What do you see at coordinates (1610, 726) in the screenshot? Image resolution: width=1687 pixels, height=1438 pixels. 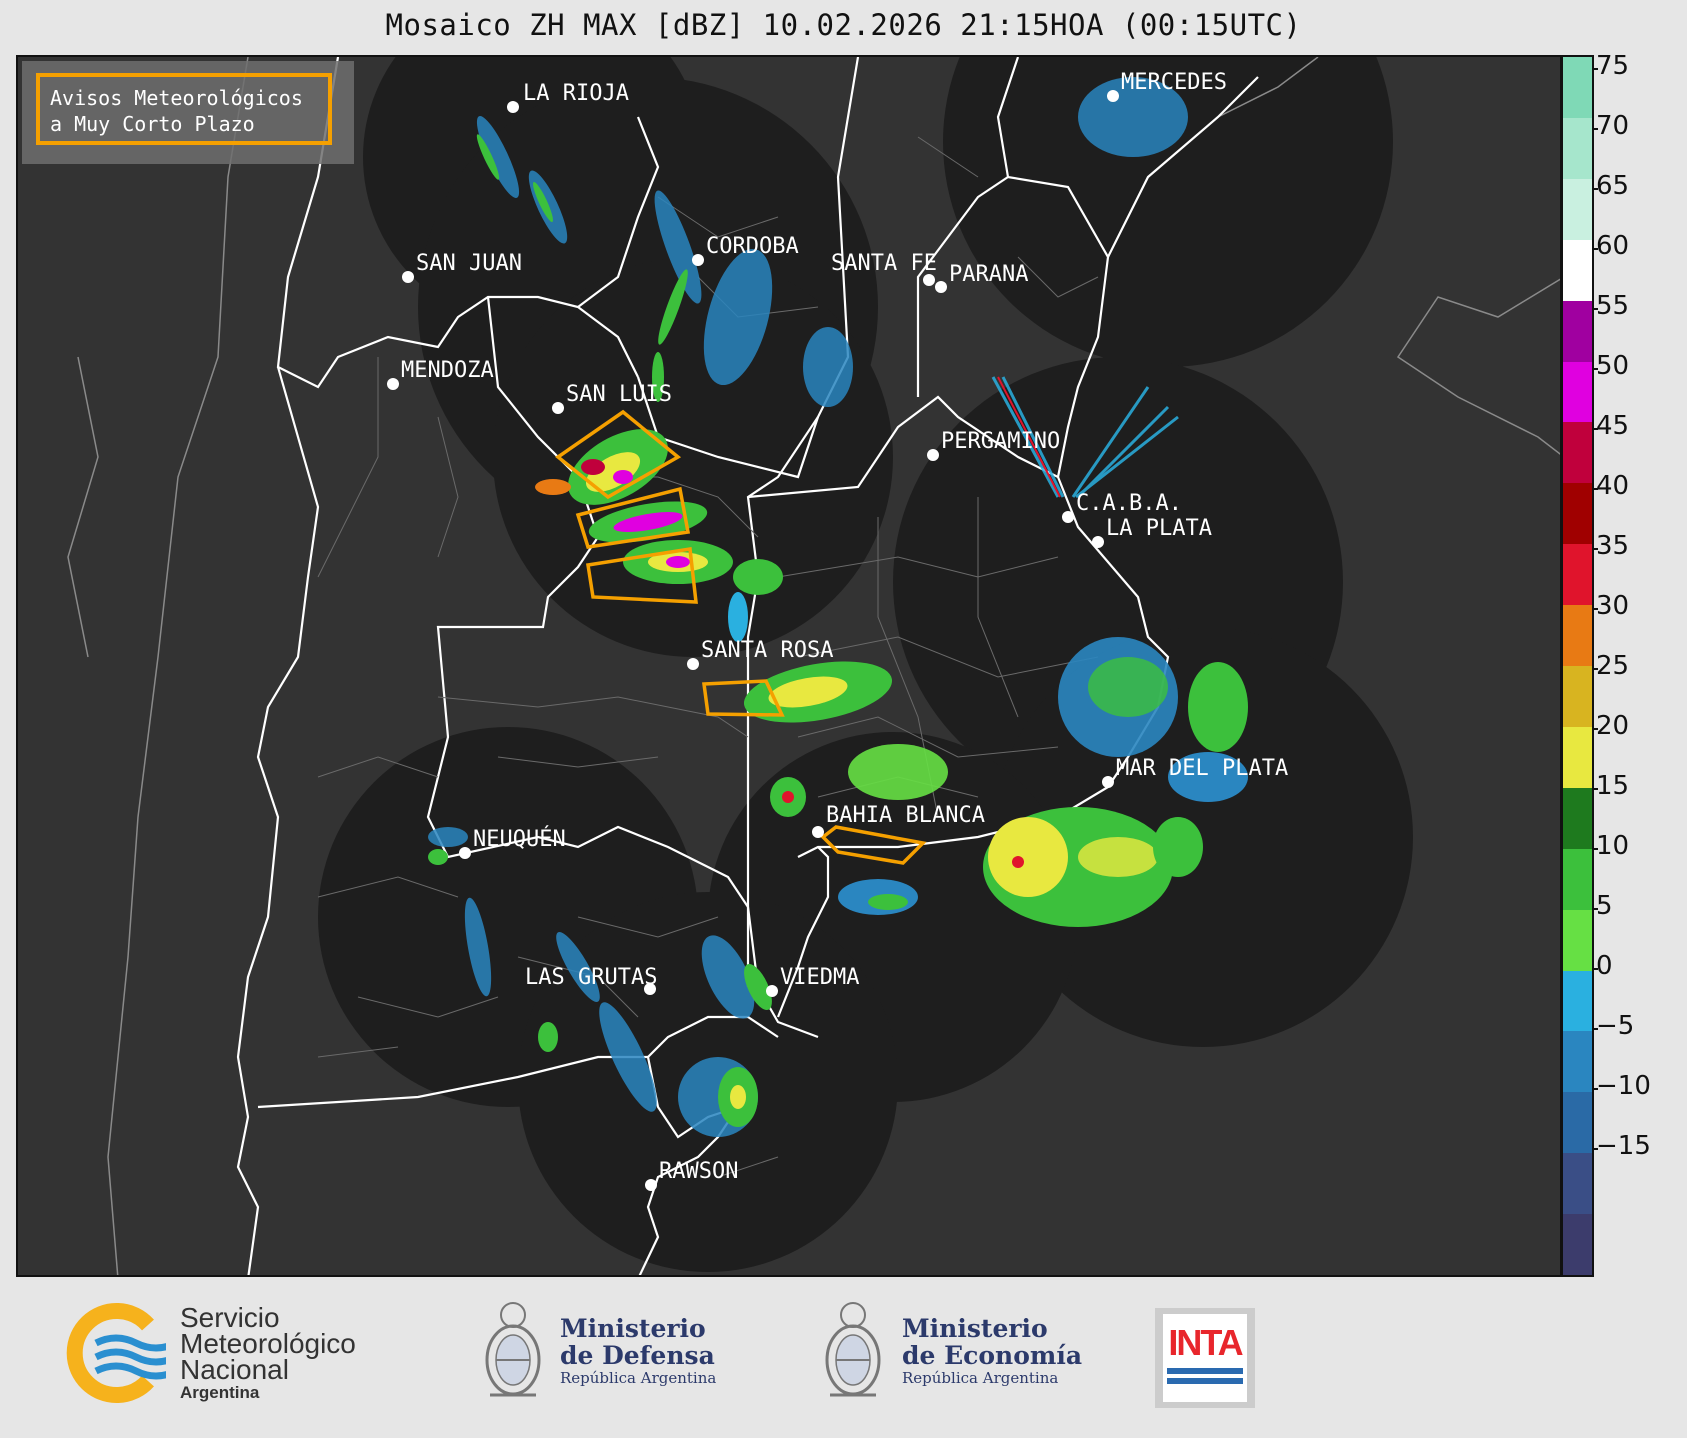 I see `colorbar-tick-label: 20` at bounding box center [1610, 726].